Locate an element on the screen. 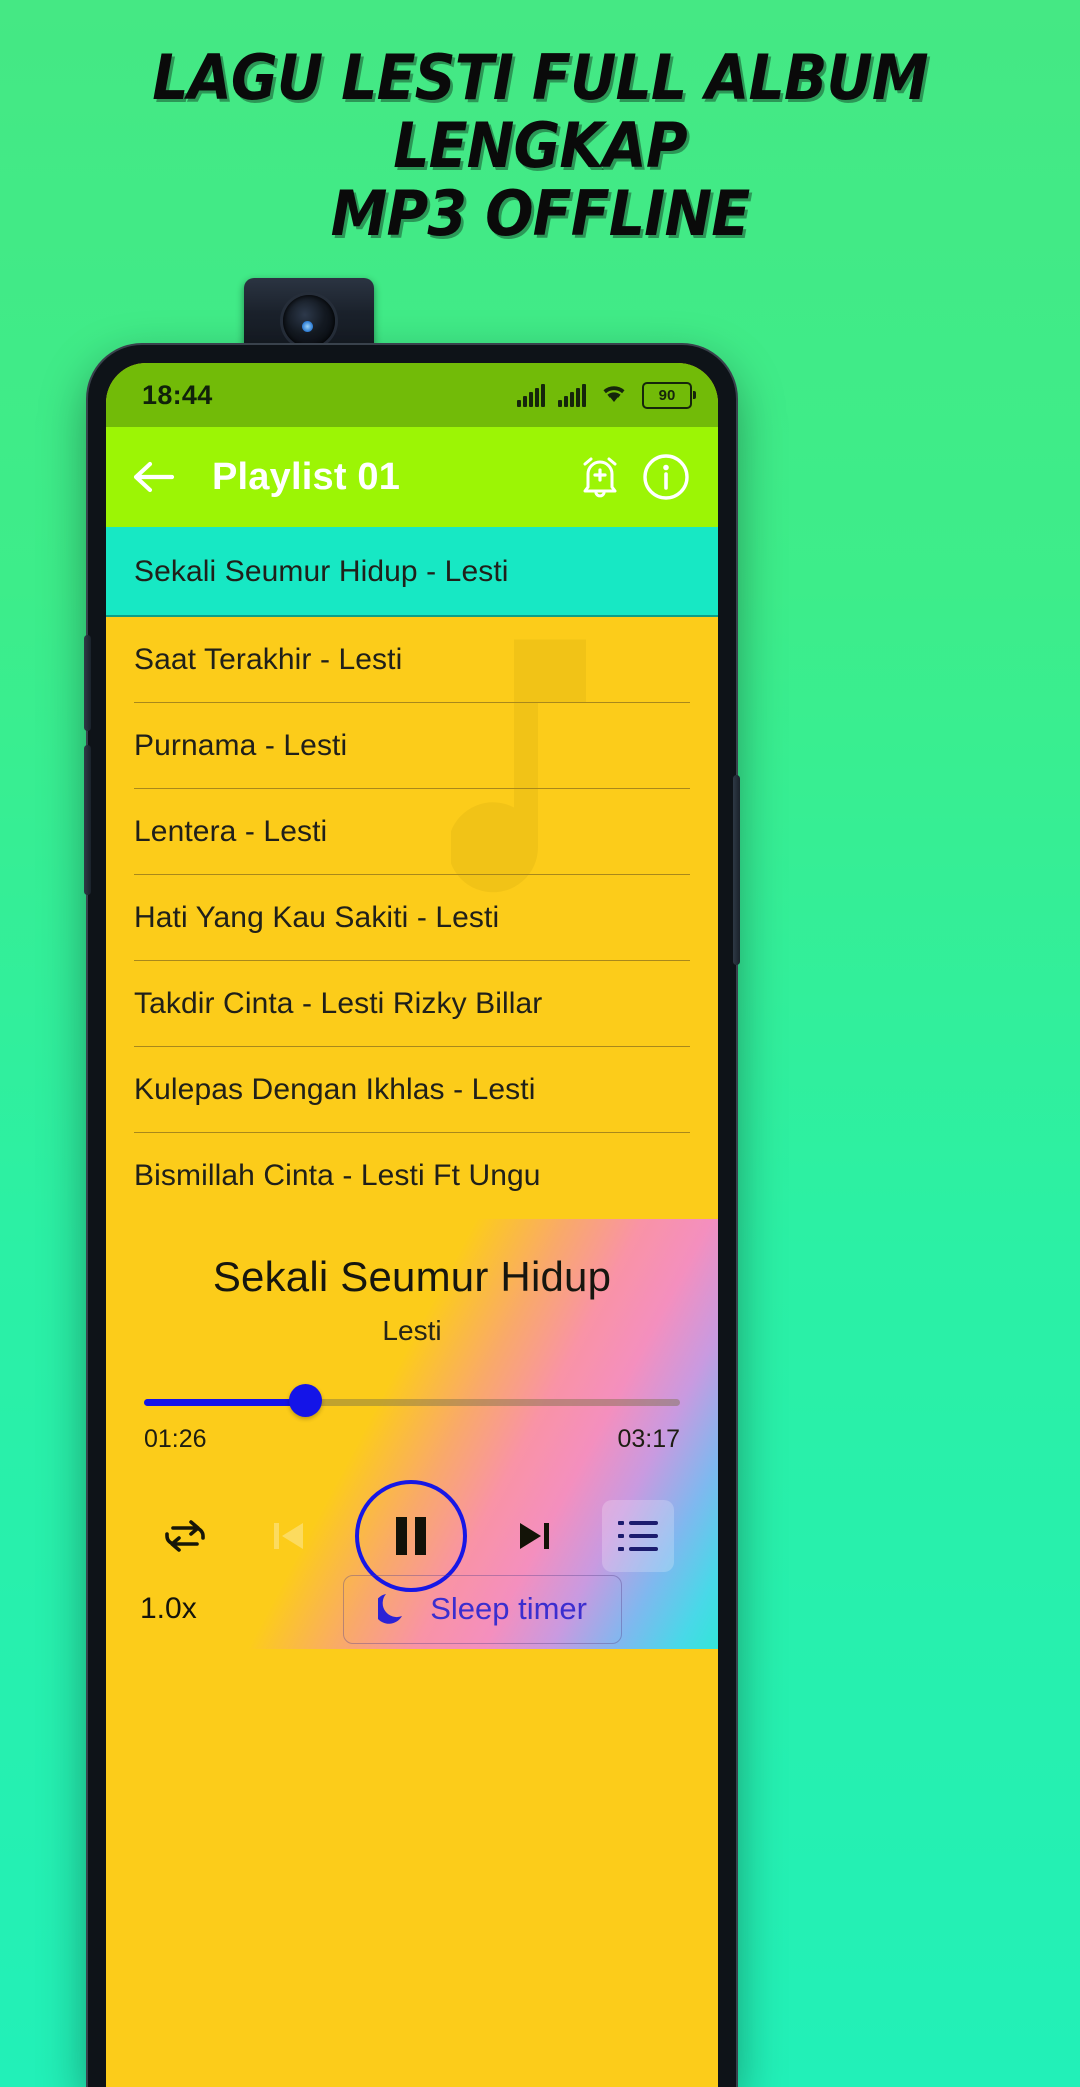 The image size is (1080, 2087). list-item: Kulepas Dengan Ikhlas - Lesti is located at coordinates (412, 1090).